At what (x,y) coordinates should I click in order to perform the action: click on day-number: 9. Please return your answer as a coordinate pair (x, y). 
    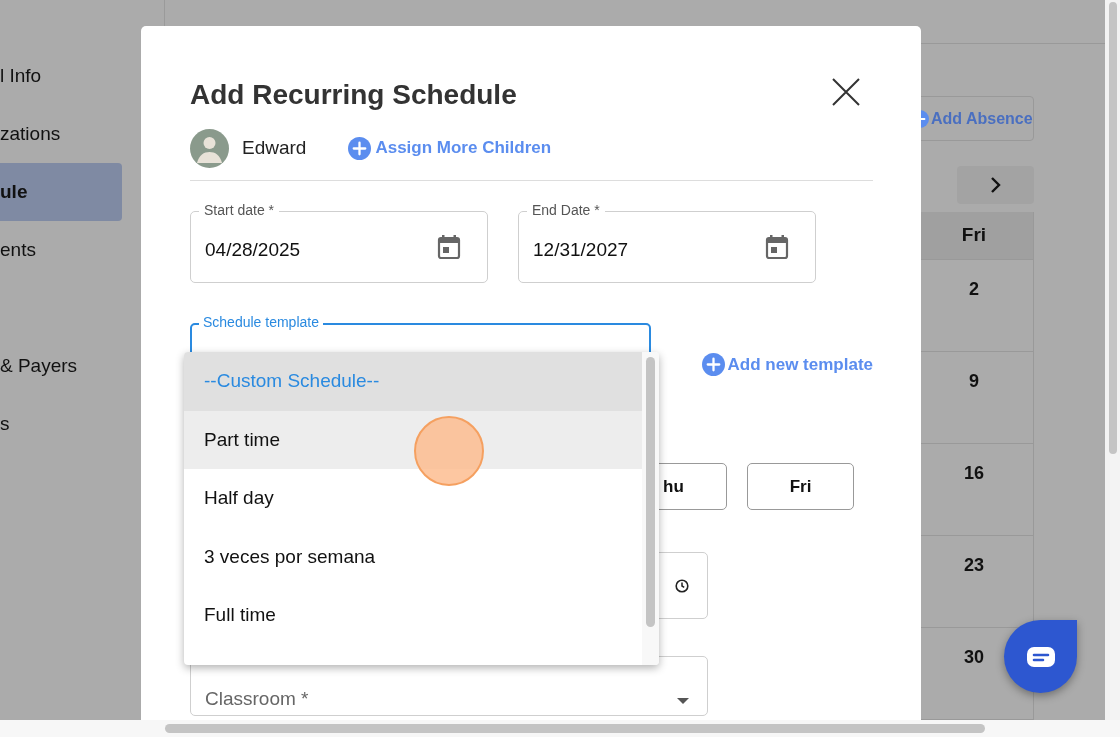
    Looking at the image, I should click on (974, 380).